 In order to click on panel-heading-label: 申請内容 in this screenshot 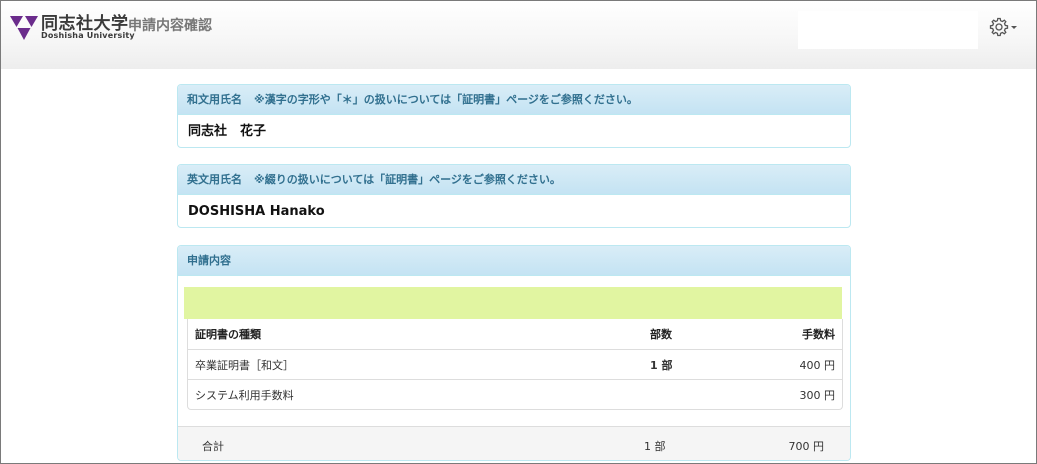, I will do `click(209, 260)`.